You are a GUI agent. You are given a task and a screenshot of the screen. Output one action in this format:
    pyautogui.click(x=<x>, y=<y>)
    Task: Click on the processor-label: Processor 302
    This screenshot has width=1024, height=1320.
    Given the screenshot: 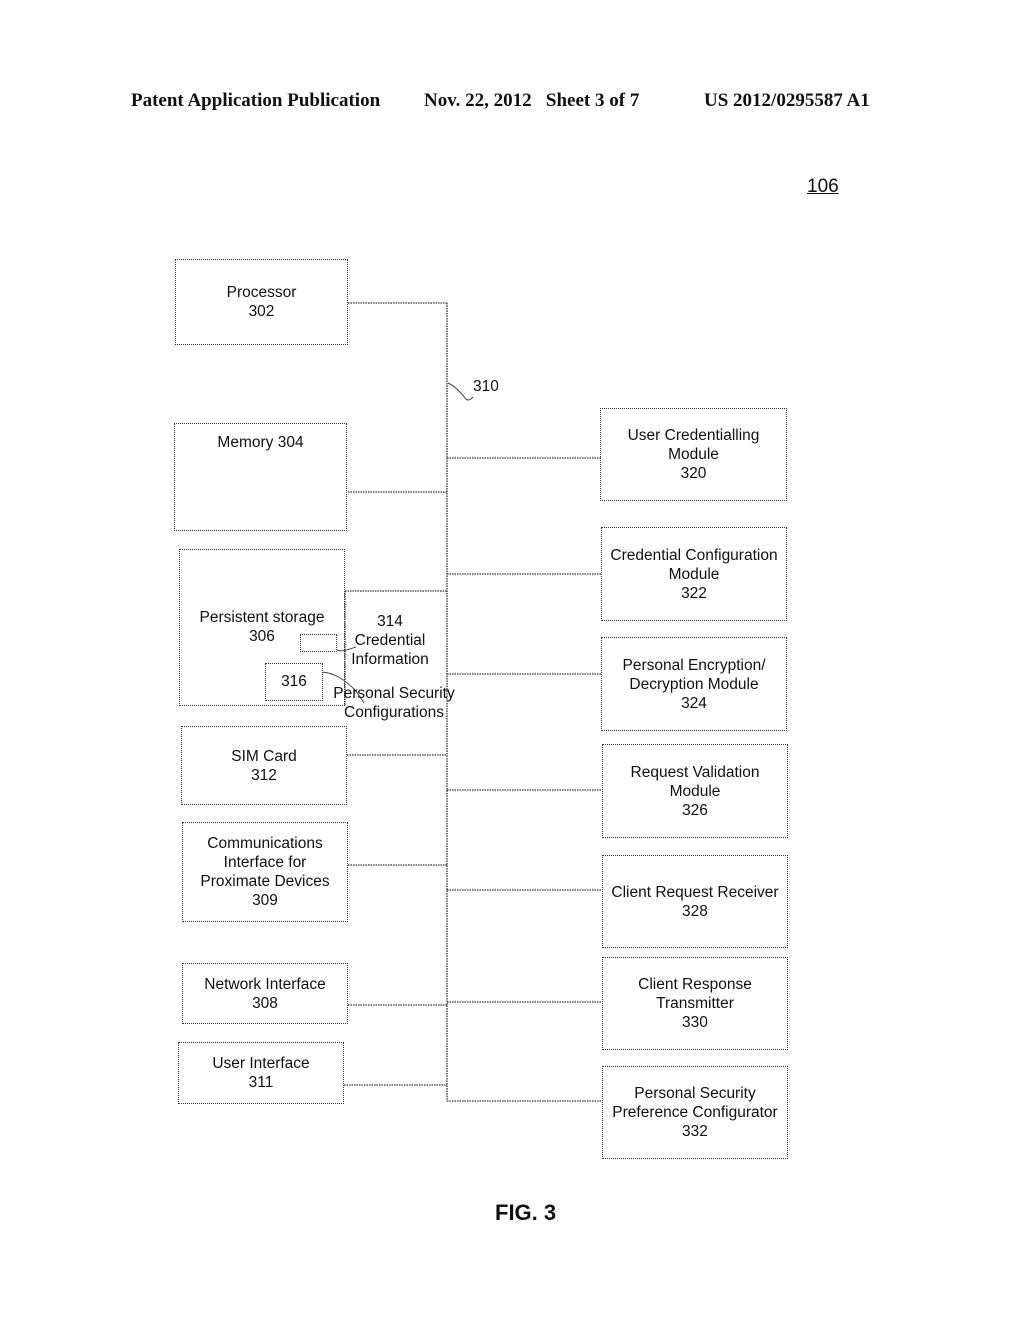 What is the action you would take?
    pyautogui.click(x=261, y=302)
    